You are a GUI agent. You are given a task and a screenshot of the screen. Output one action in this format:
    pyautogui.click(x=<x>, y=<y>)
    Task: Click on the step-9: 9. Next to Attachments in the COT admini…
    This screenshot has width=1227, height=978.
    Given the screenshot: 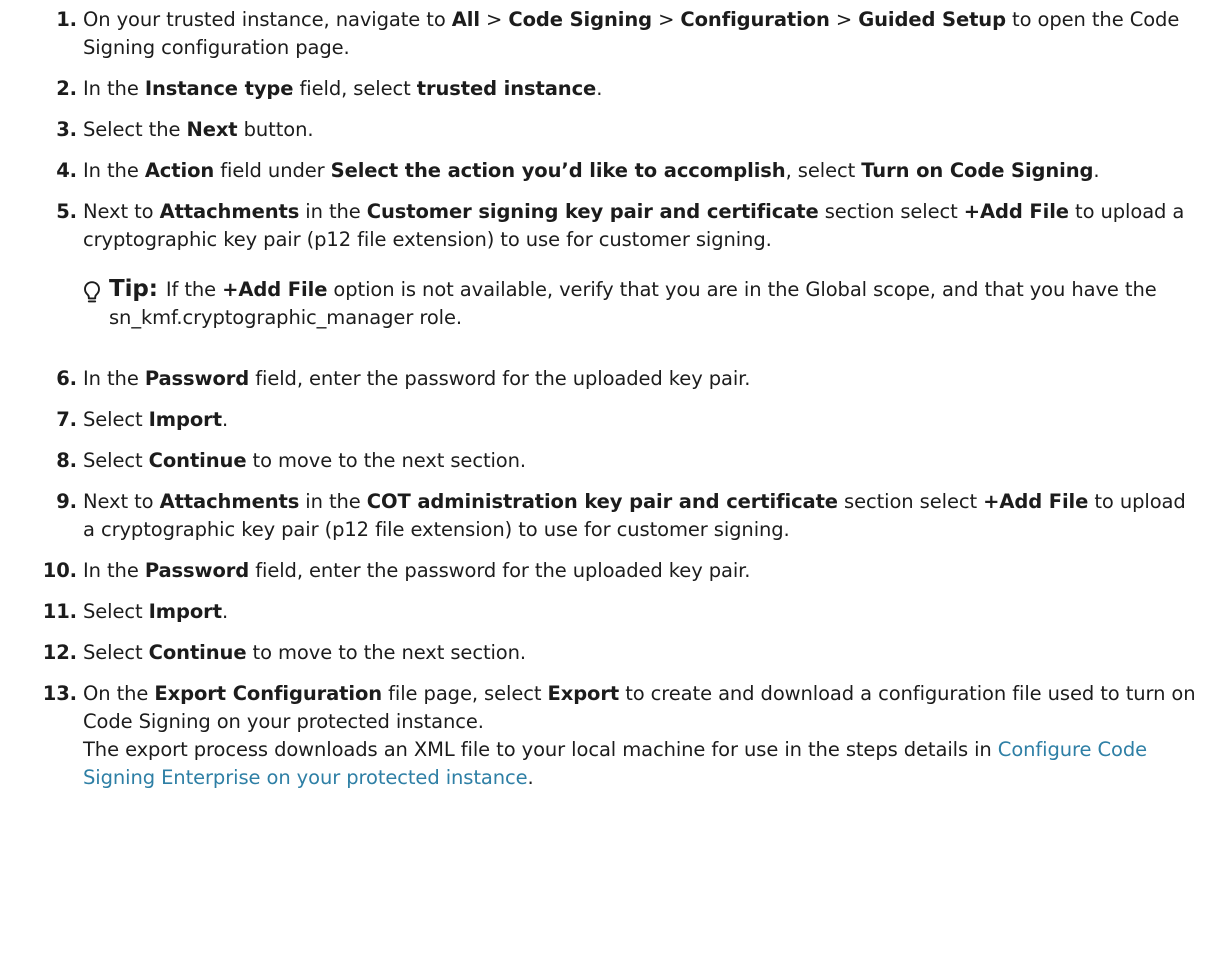 What is the action you would take?
    pyautogui.click(x=598, y=516)
    